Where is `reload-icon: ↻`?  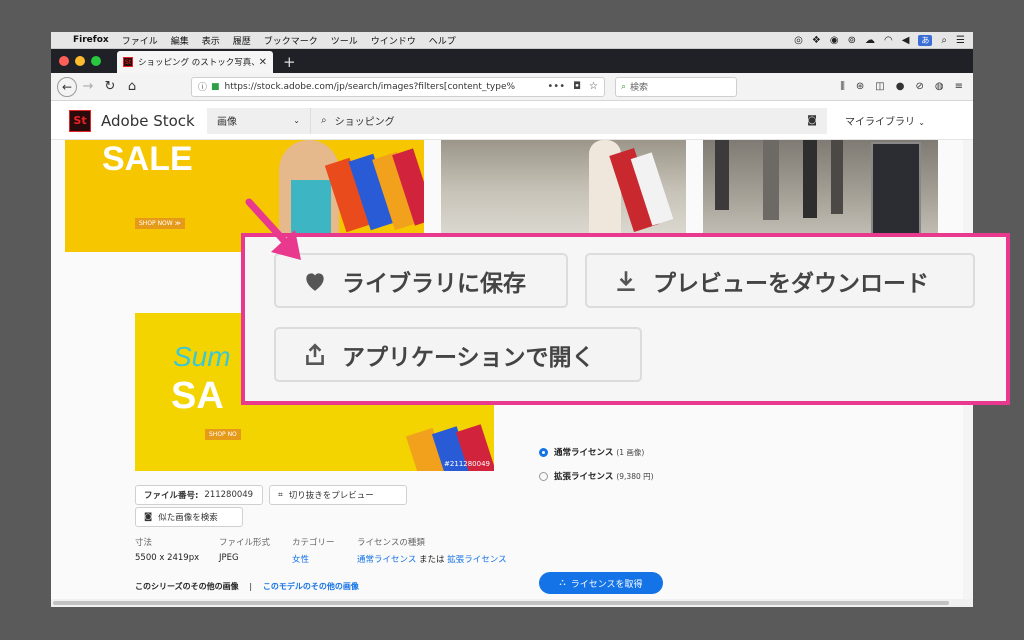 reload-icon: ↻ is located at coordinates (110, 87).